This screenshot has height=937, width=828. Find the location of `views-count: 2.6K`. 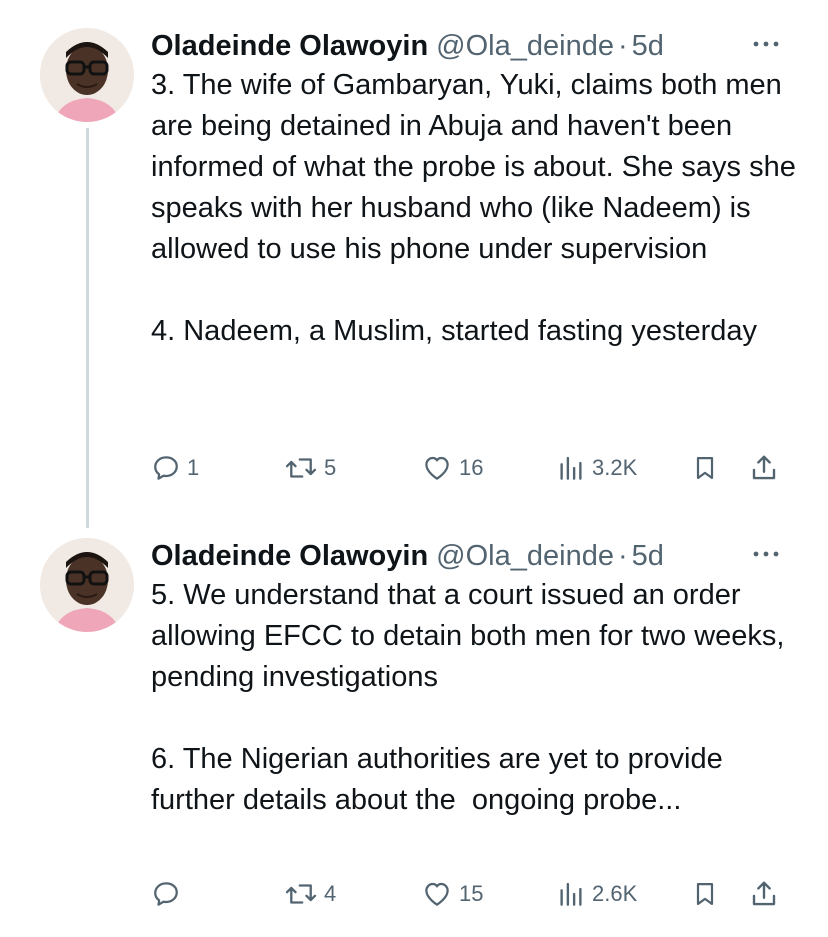

views-count: 2.6K is located at coordinates (615, 893).